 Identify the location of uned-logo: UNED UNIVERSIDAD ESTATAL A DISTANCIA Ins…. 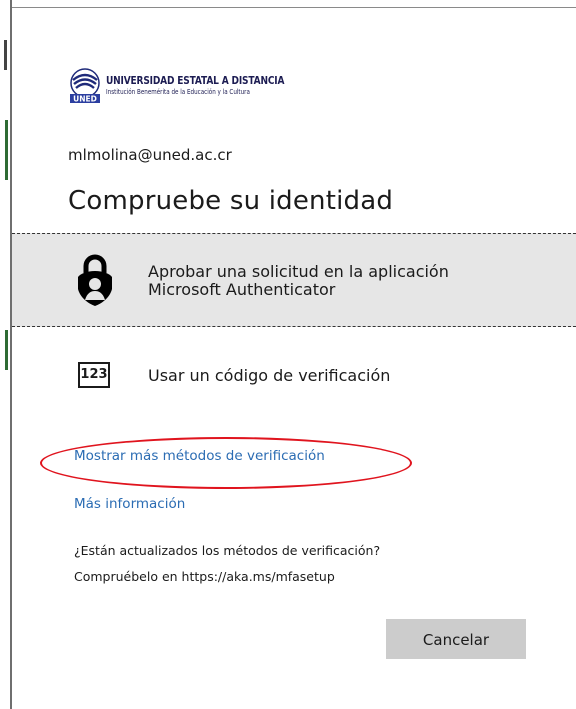
(188, 86).